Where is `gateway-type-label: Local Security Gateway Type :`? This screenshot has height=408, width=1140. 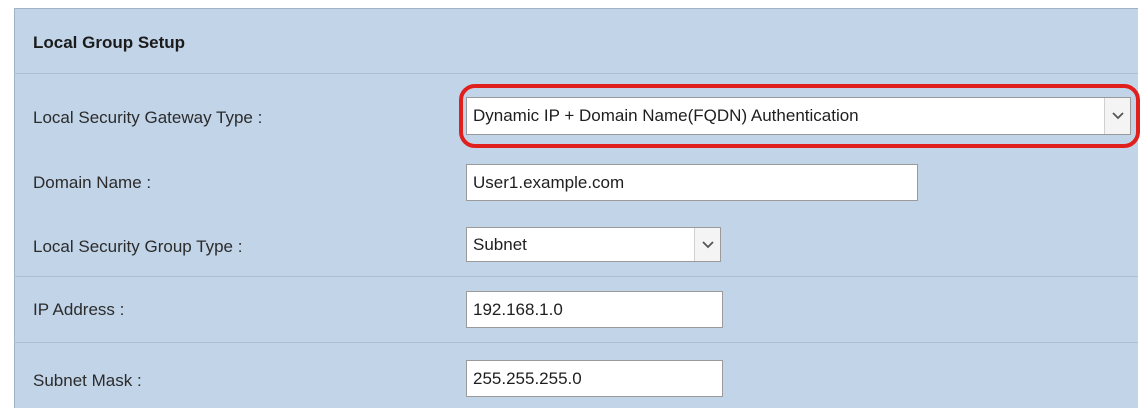 gateway-type-label: Local Security Gateway Type : is located at coordinates (148, 117).